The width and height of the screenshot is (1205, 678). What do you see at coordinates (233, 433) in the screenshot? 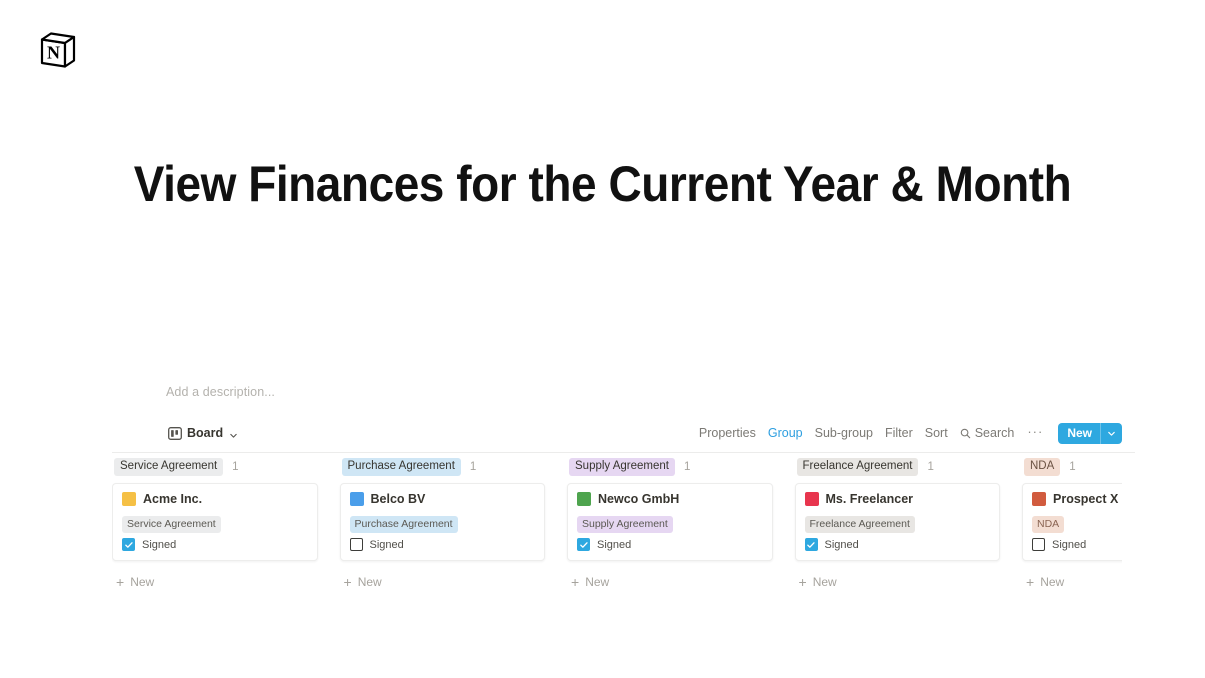
I see `chevron-down-icon` at bounding box center [233, 433].